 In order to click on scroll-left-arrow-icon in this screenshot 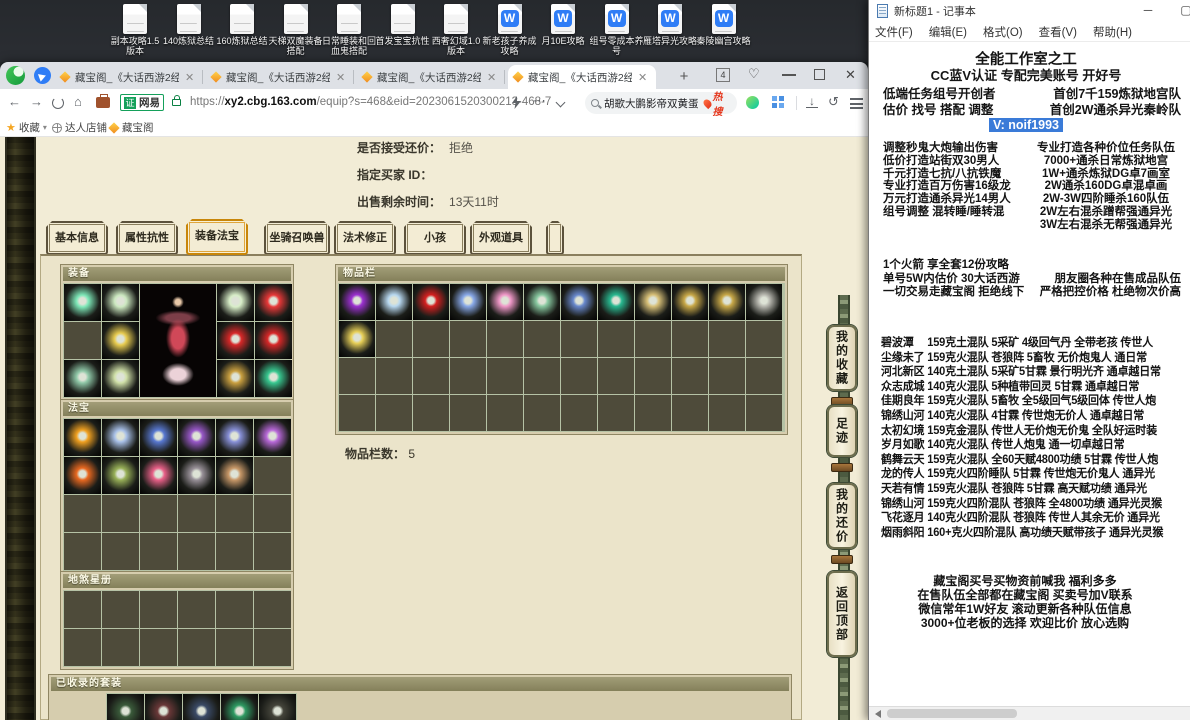, I will do `click(876, 714)`.